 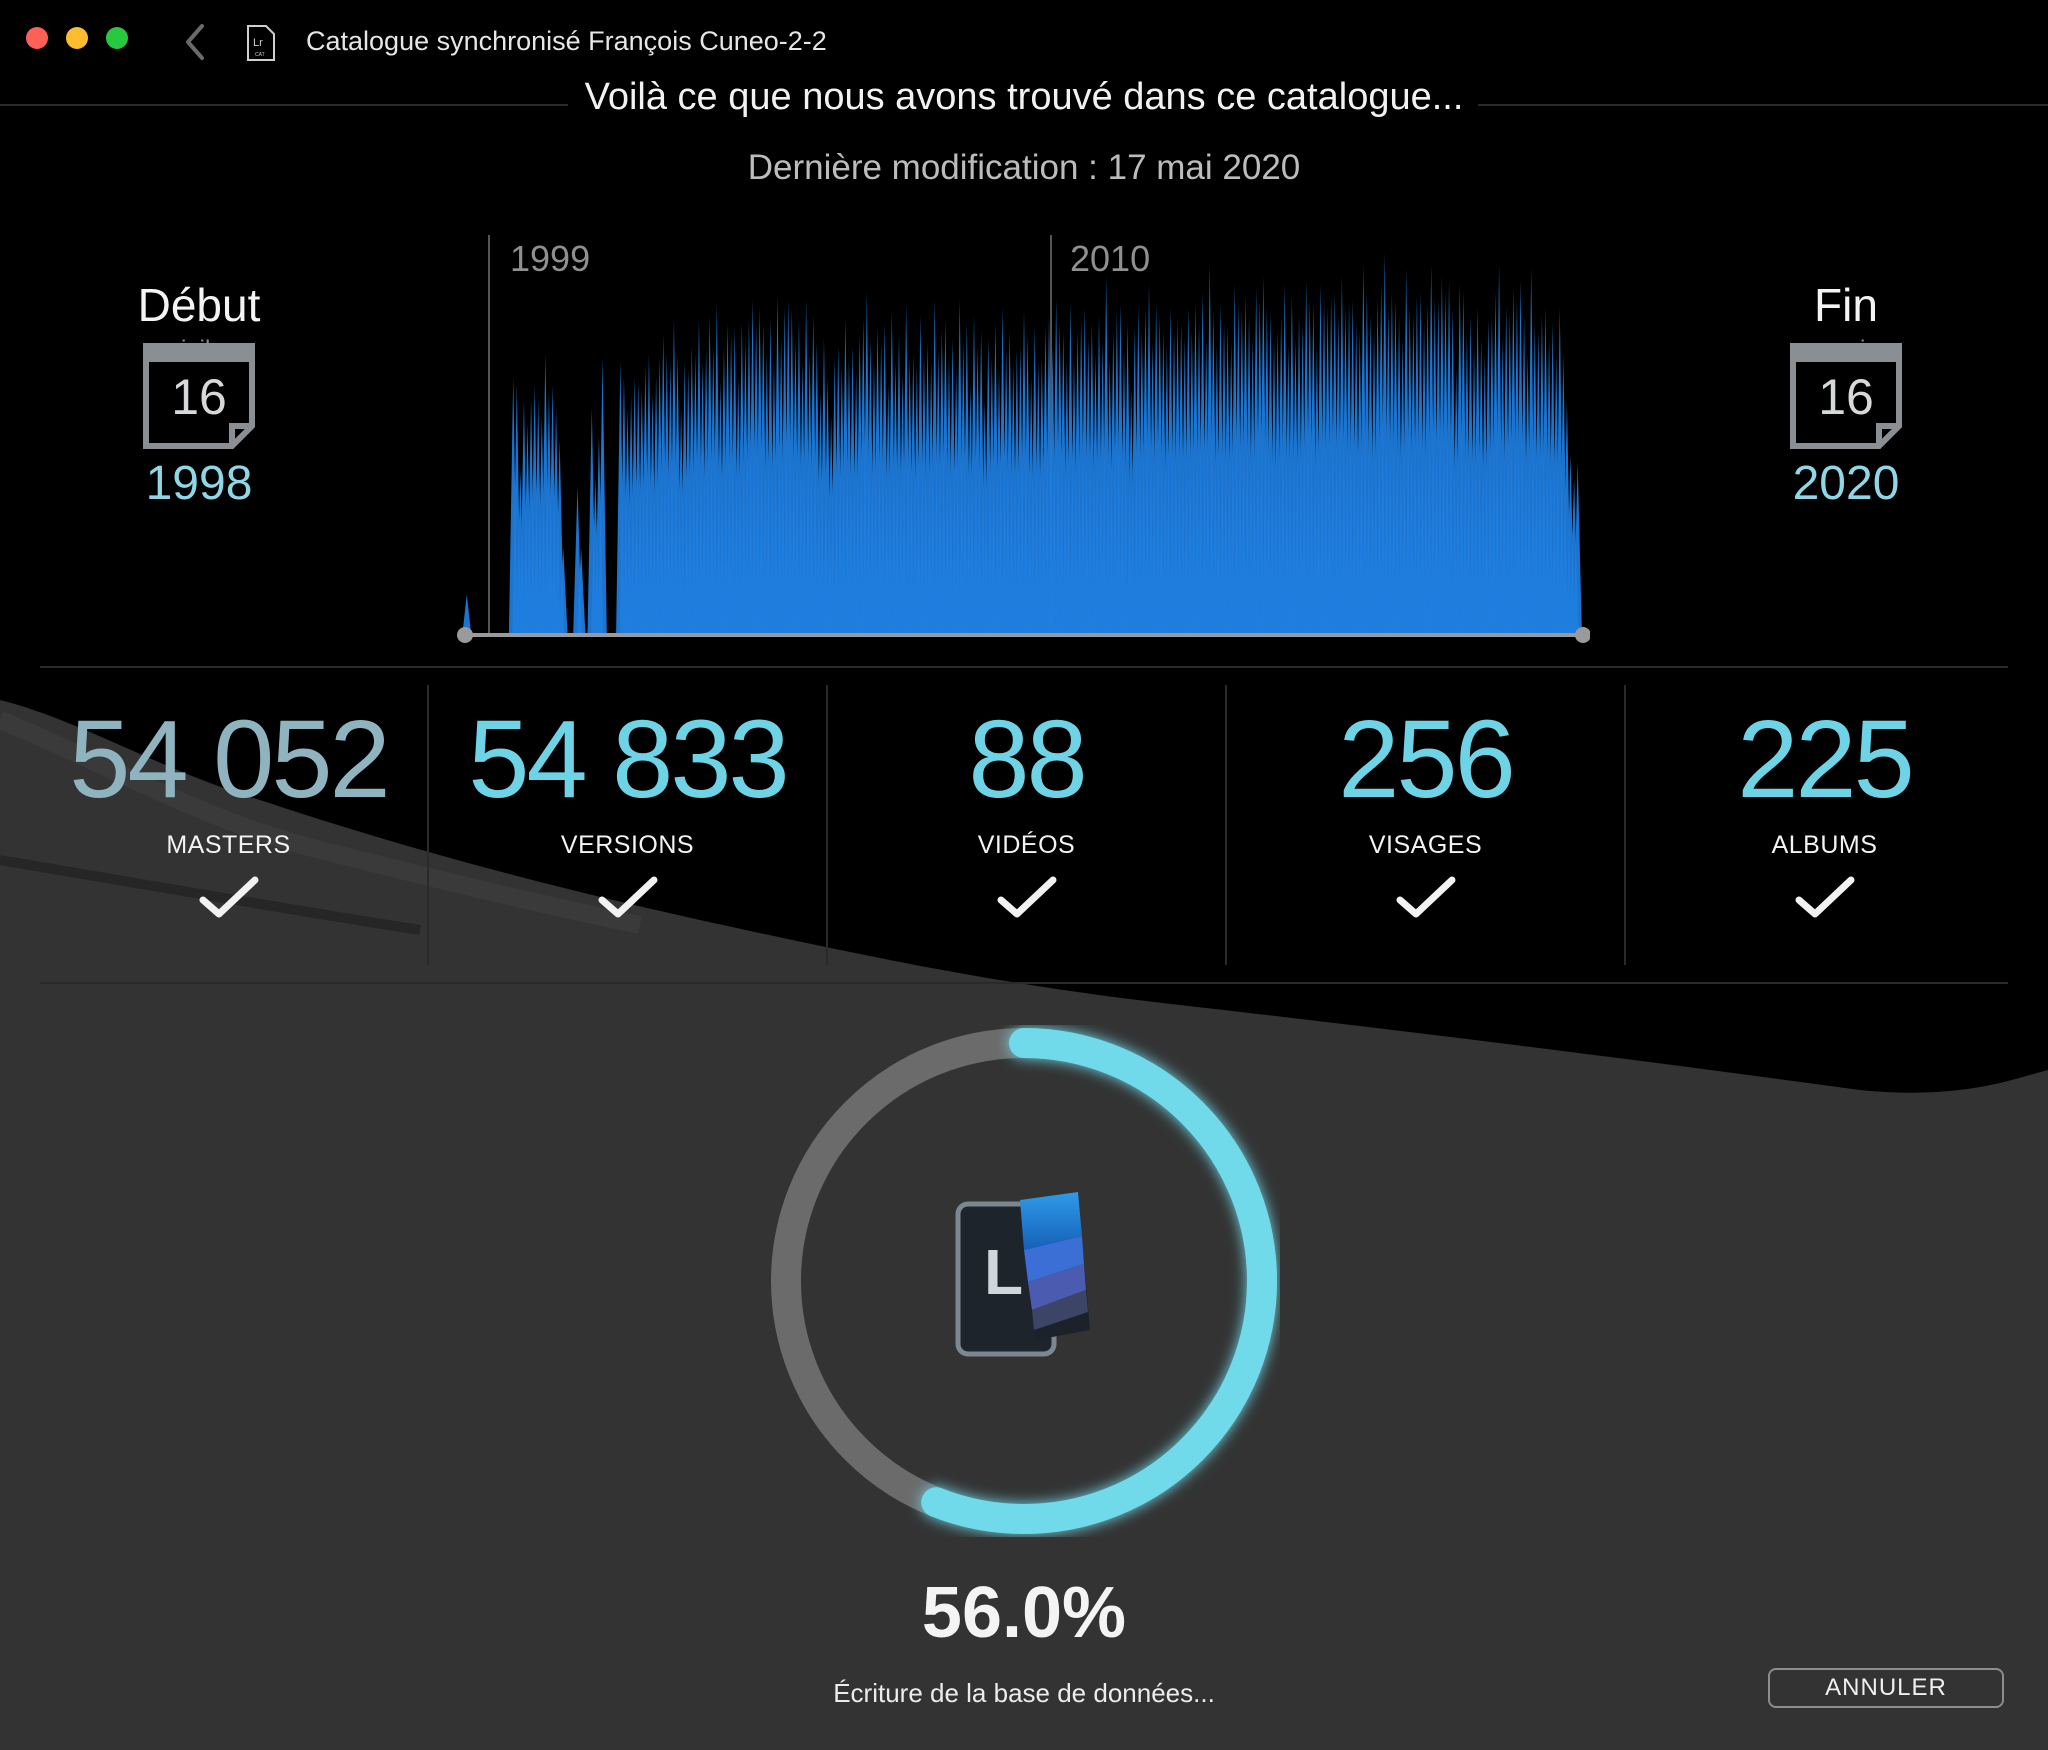 What do you see at coordinates (1846, 483) in the screenshot?
I see `end-year: 2020` at bounding box center [1846, 483].